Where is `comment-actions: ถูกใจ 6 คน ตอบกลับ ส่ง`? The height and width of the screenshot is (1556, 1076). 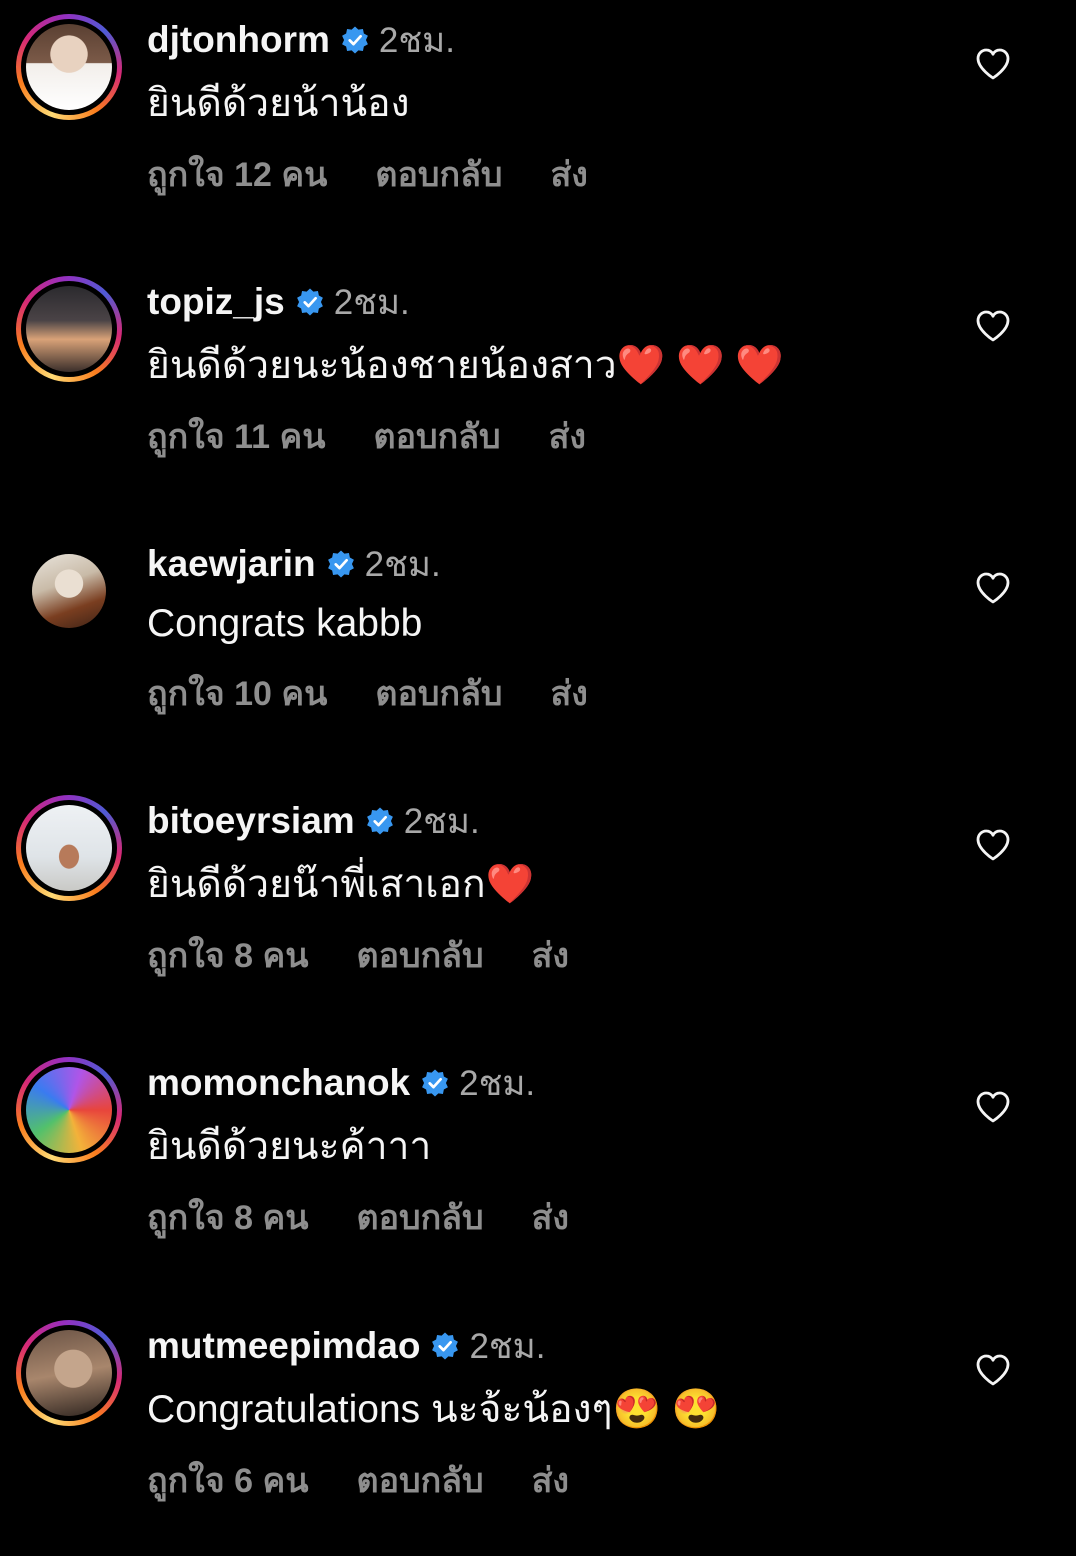 comment-actions: ถูกใจ 6 คน ตอบกลับ ส่ง is located at coordinates (358, 1480).